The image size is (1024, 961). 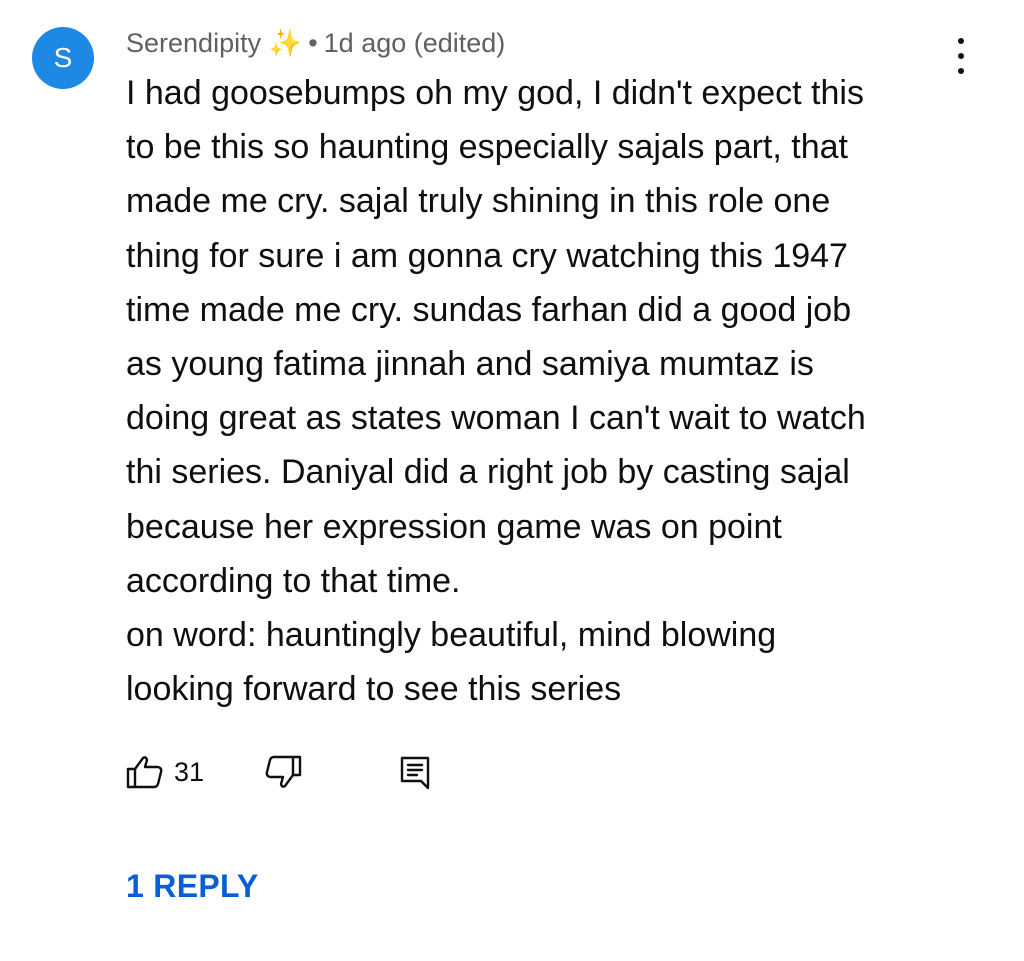 I want to click on avatar: S, so click(x=63, y=58).